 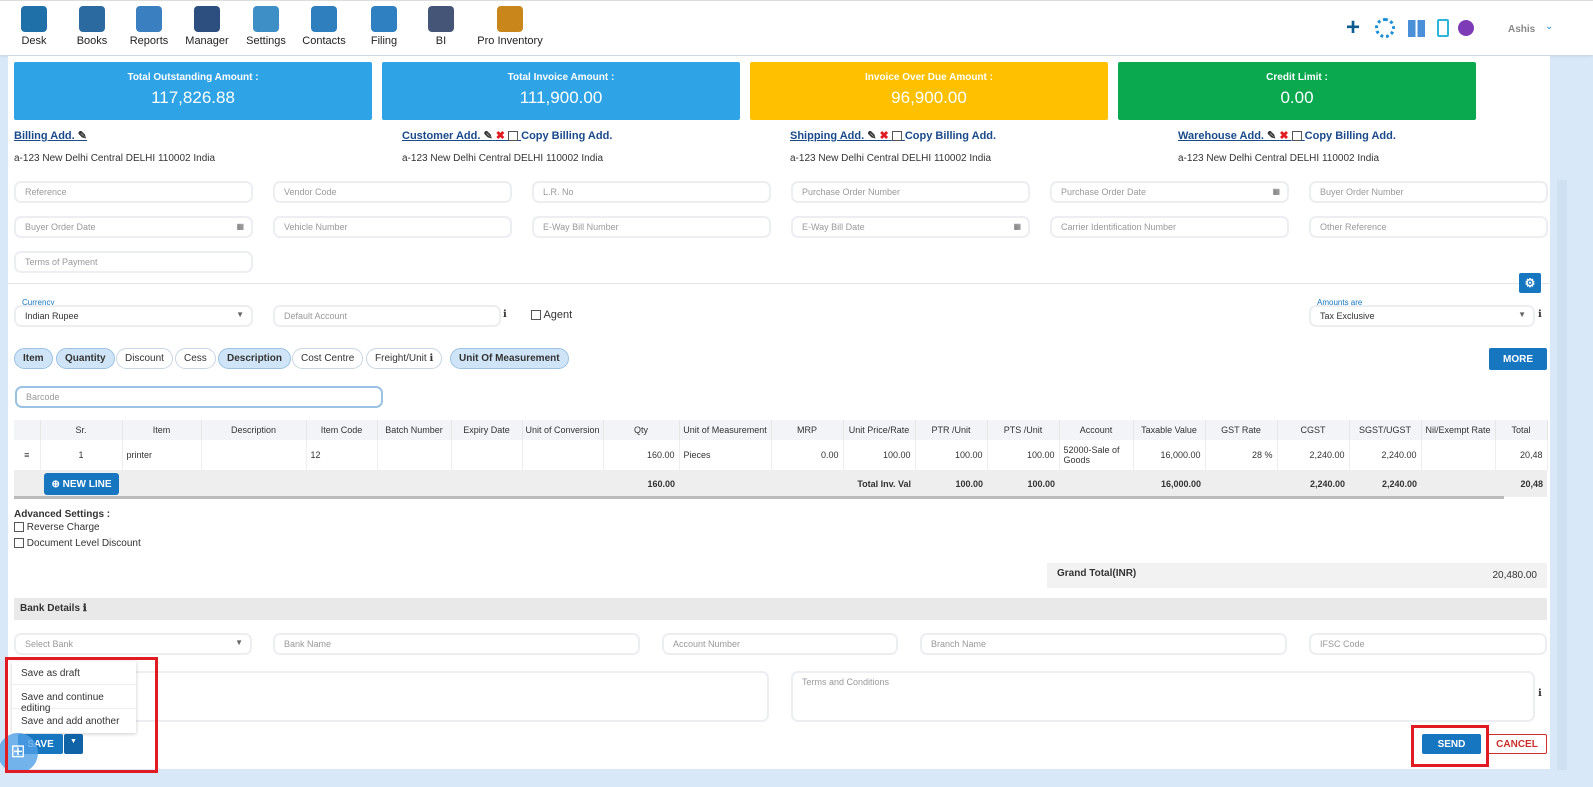 I want to click on column-toggle-unit-of-measurement: Unit Of Measurement, so click(x=509, y=358).